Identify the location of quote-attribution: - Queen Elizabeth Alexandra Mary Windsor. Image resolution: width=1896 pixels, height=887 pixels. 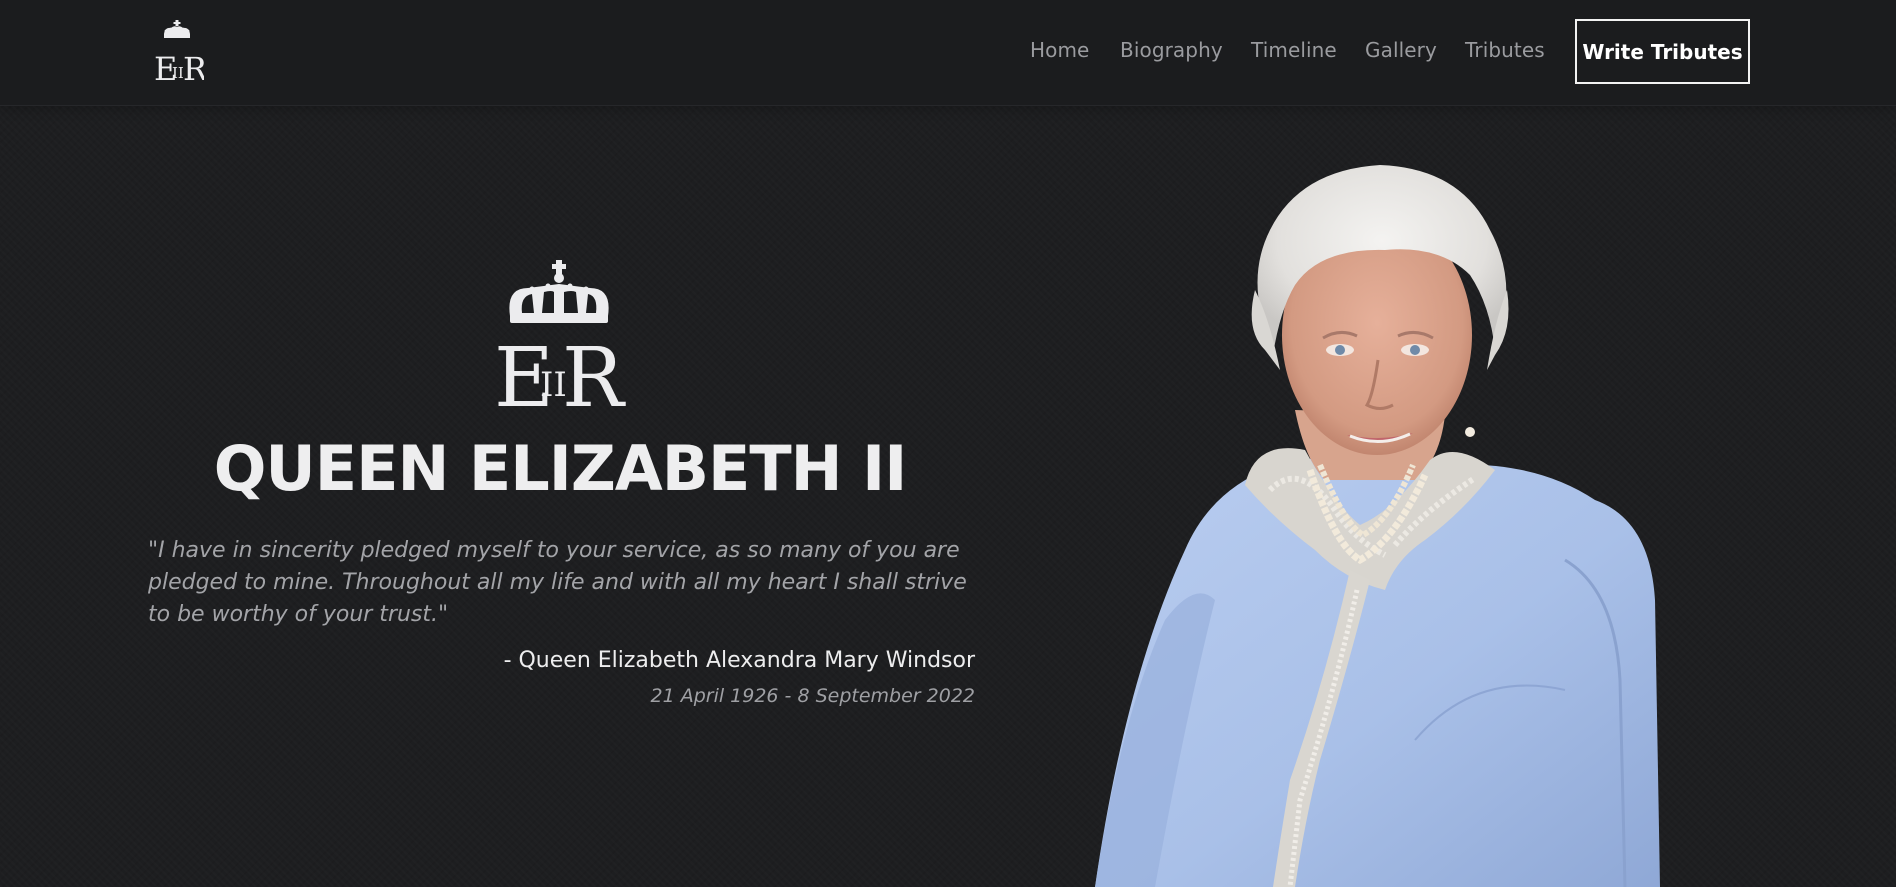
(739, 660).